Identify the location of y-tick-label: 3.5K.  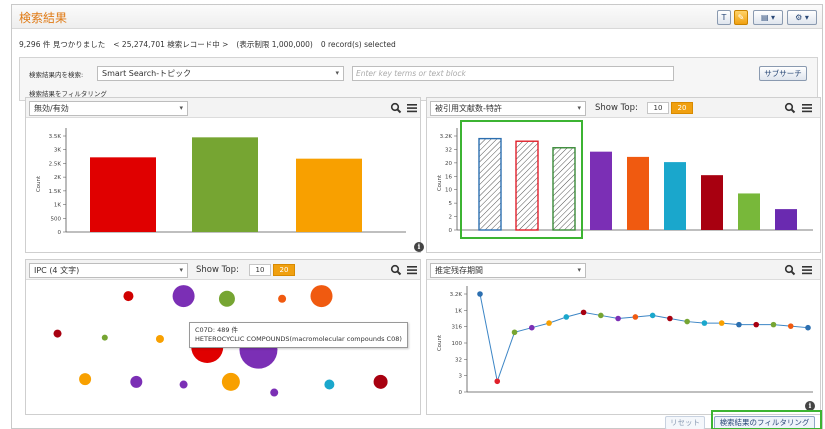
(55, 137).